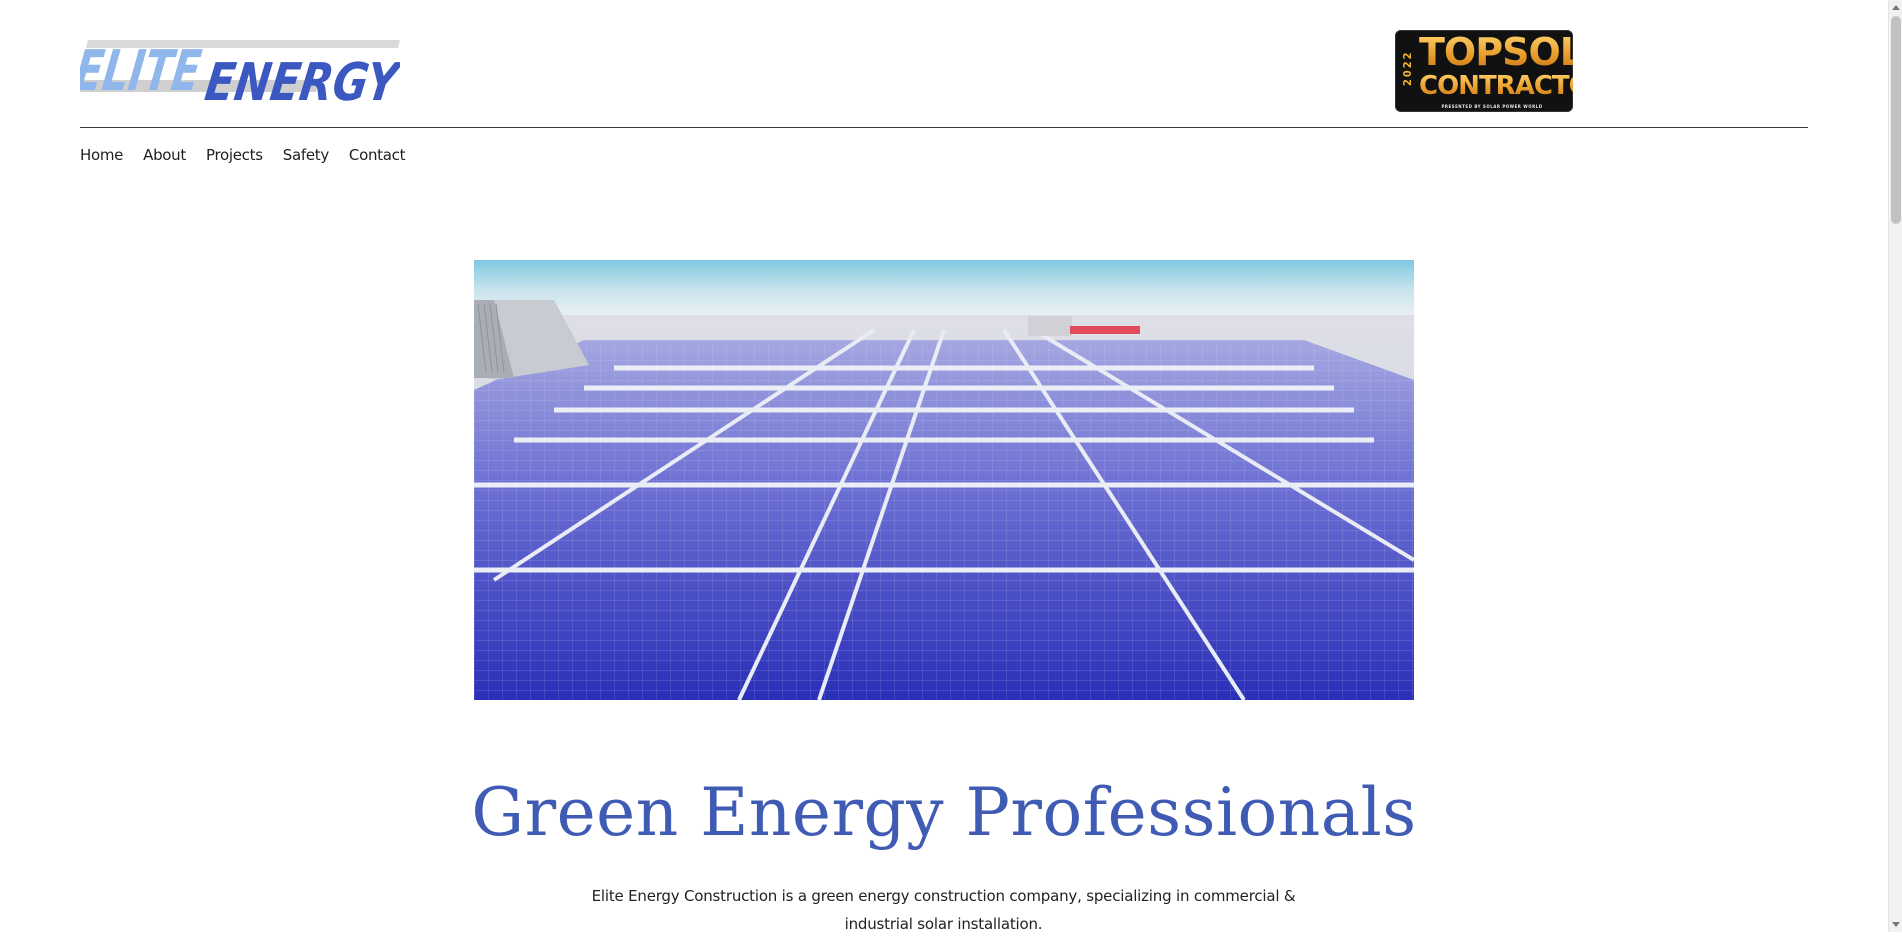 The width and height of the screenshot is (1902, 938). Describe the element at coordinates (1407, 68) in the screenshot. I see `badge-year: 2022` at that location.